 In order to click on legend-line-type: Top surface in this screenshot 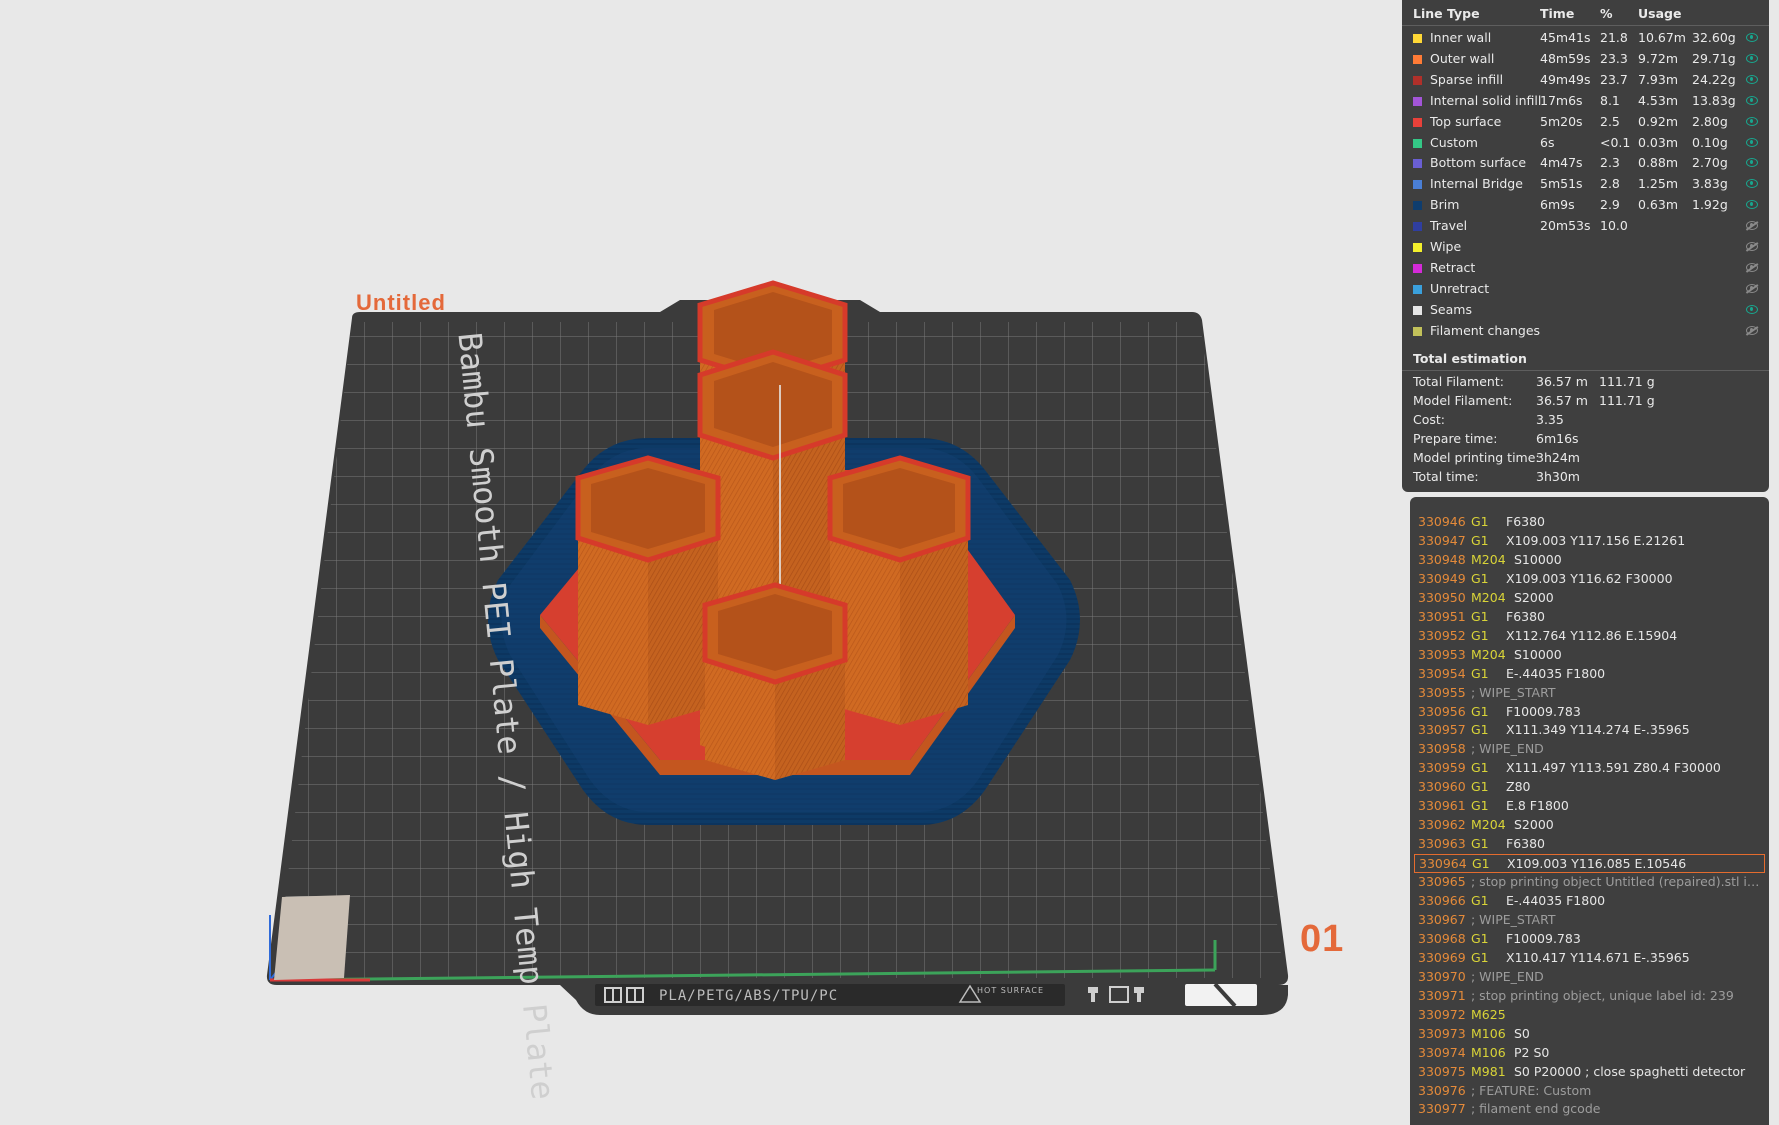, I will do `click(1466, 121)`.